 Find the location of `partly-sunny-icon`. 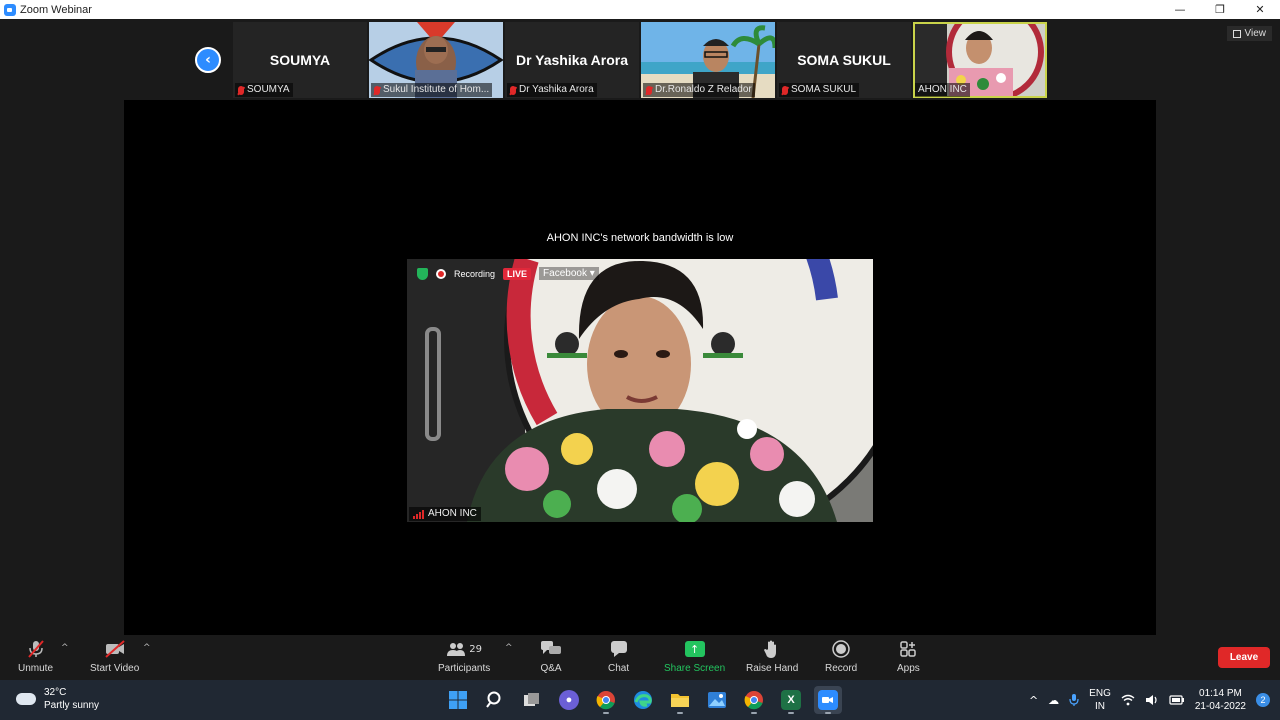

partly-sunny-icon is located at coordinates (24, 697).